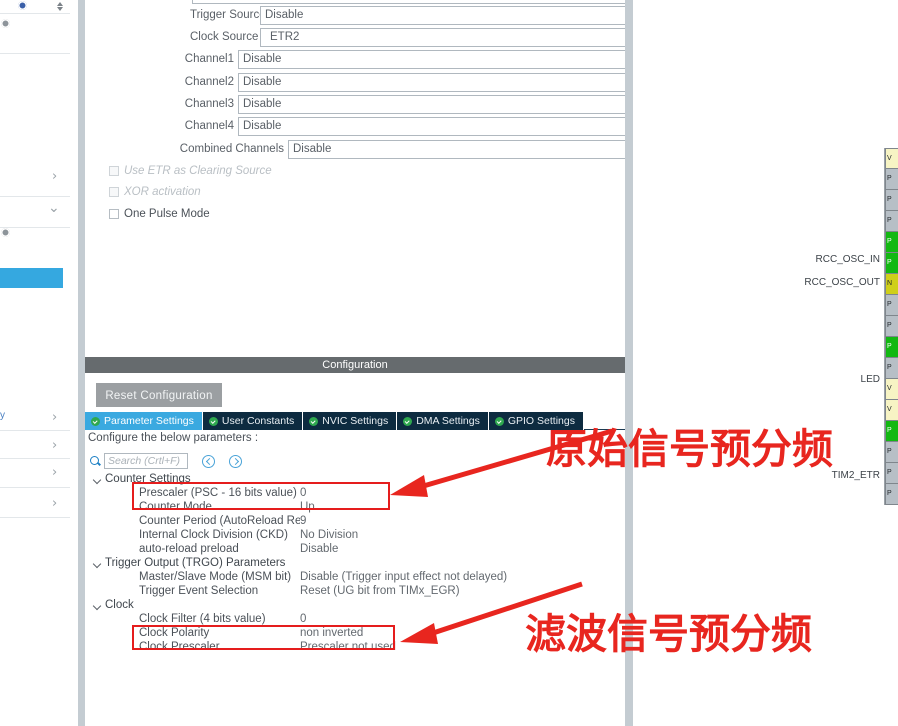  I want to click on field-label: Channel1, so click(209, 59).